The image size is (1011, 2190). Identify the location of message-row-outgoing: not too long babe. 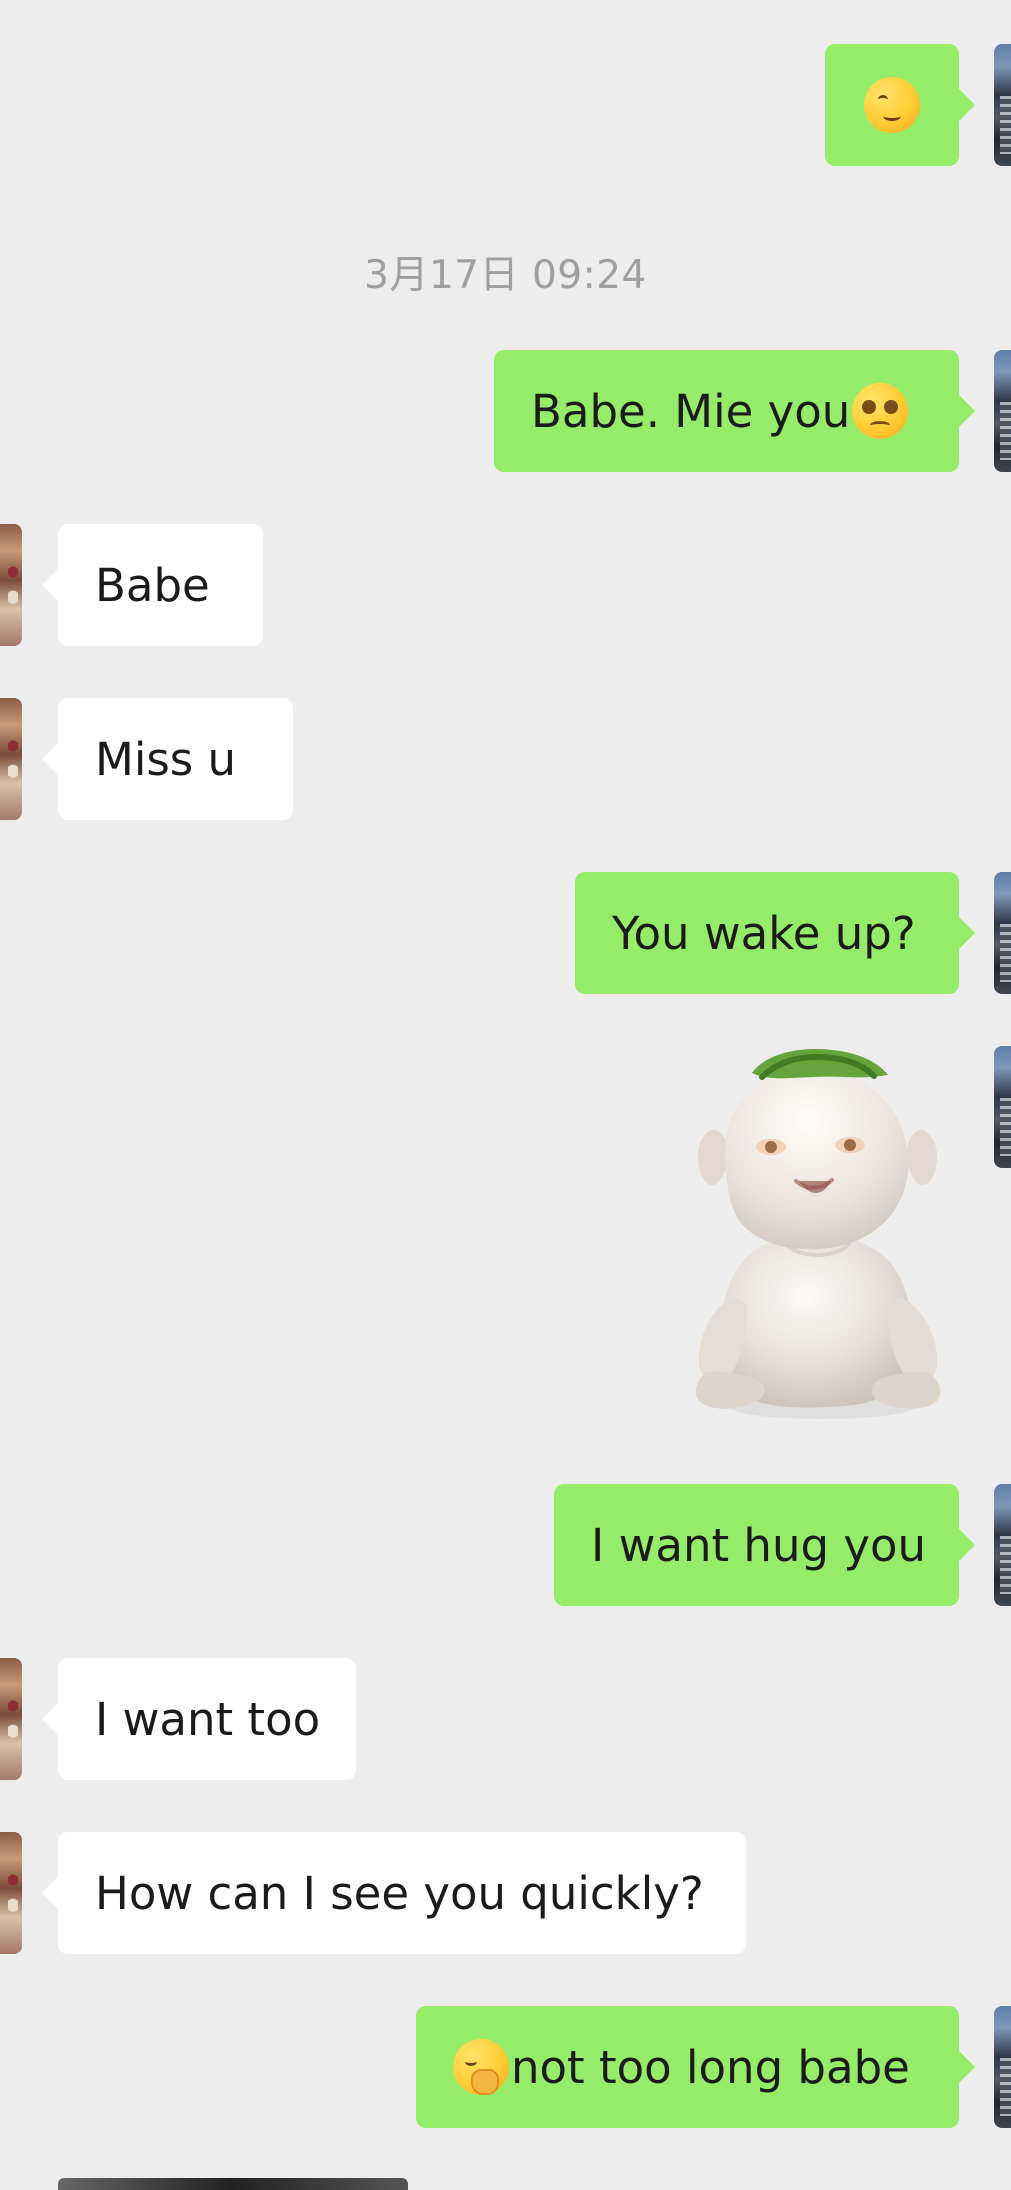
(505, 2067).